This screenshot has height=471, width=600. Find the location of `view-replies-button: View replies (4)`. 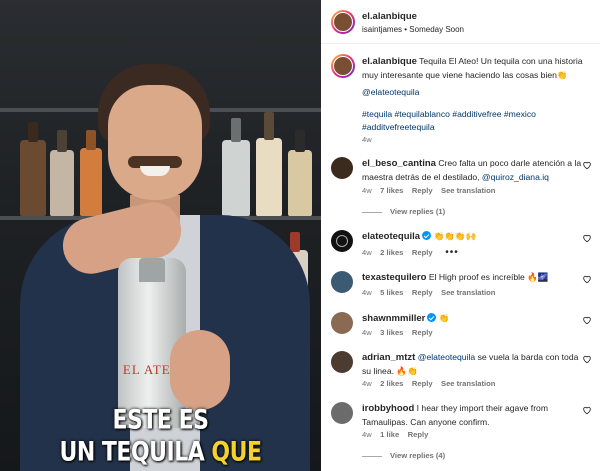

view-replies-button: View replies (4) is located at coordinates (403, 455).